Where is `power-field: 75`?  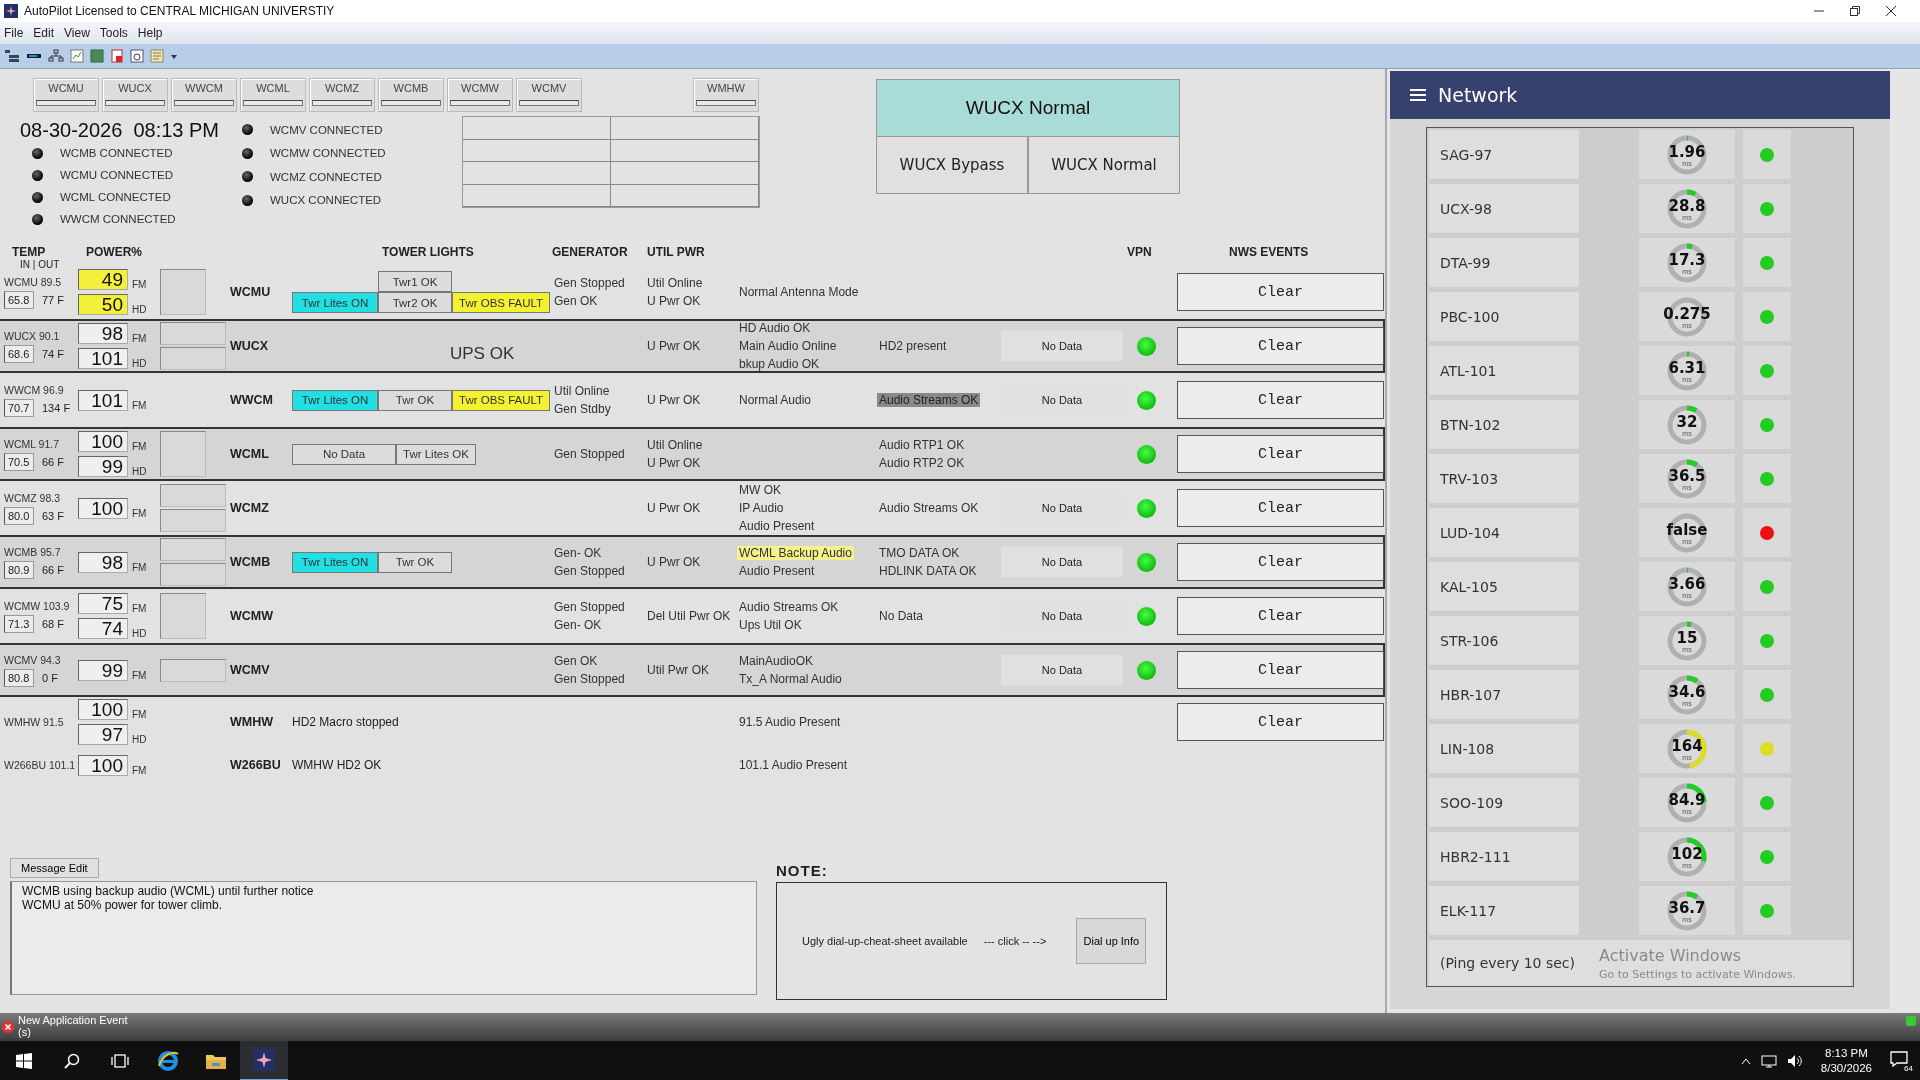 power-field: 75 is located at coordinates (103, 603).